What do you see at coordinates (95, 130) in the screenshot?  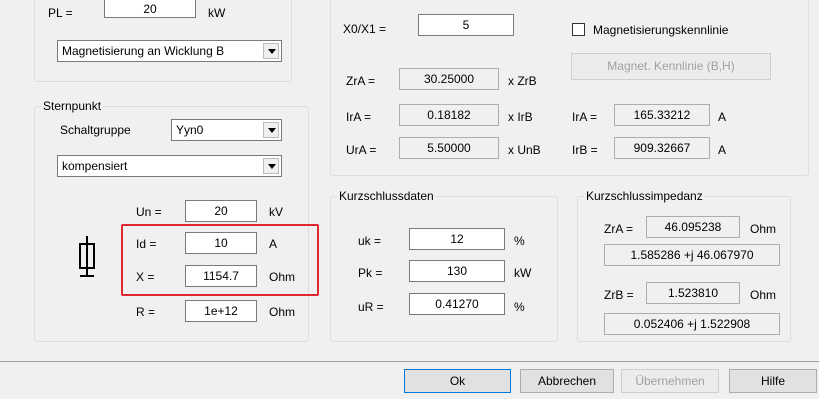 I see `schaltgruppe-label: Schaltgruppe` at bounding box center [95, 130].